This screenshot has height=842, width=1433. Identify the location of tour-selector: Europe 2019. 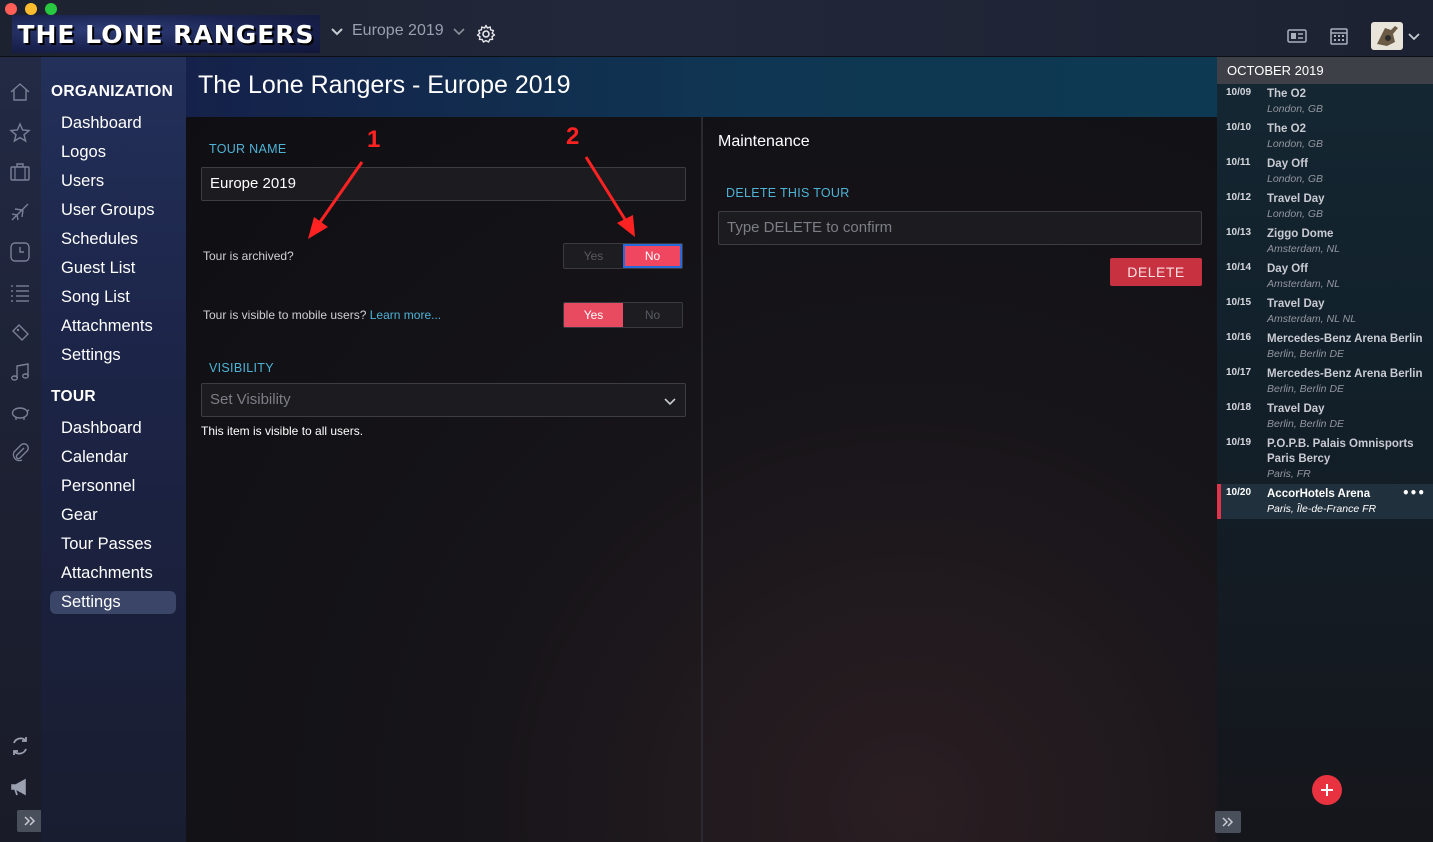
(398, 31).